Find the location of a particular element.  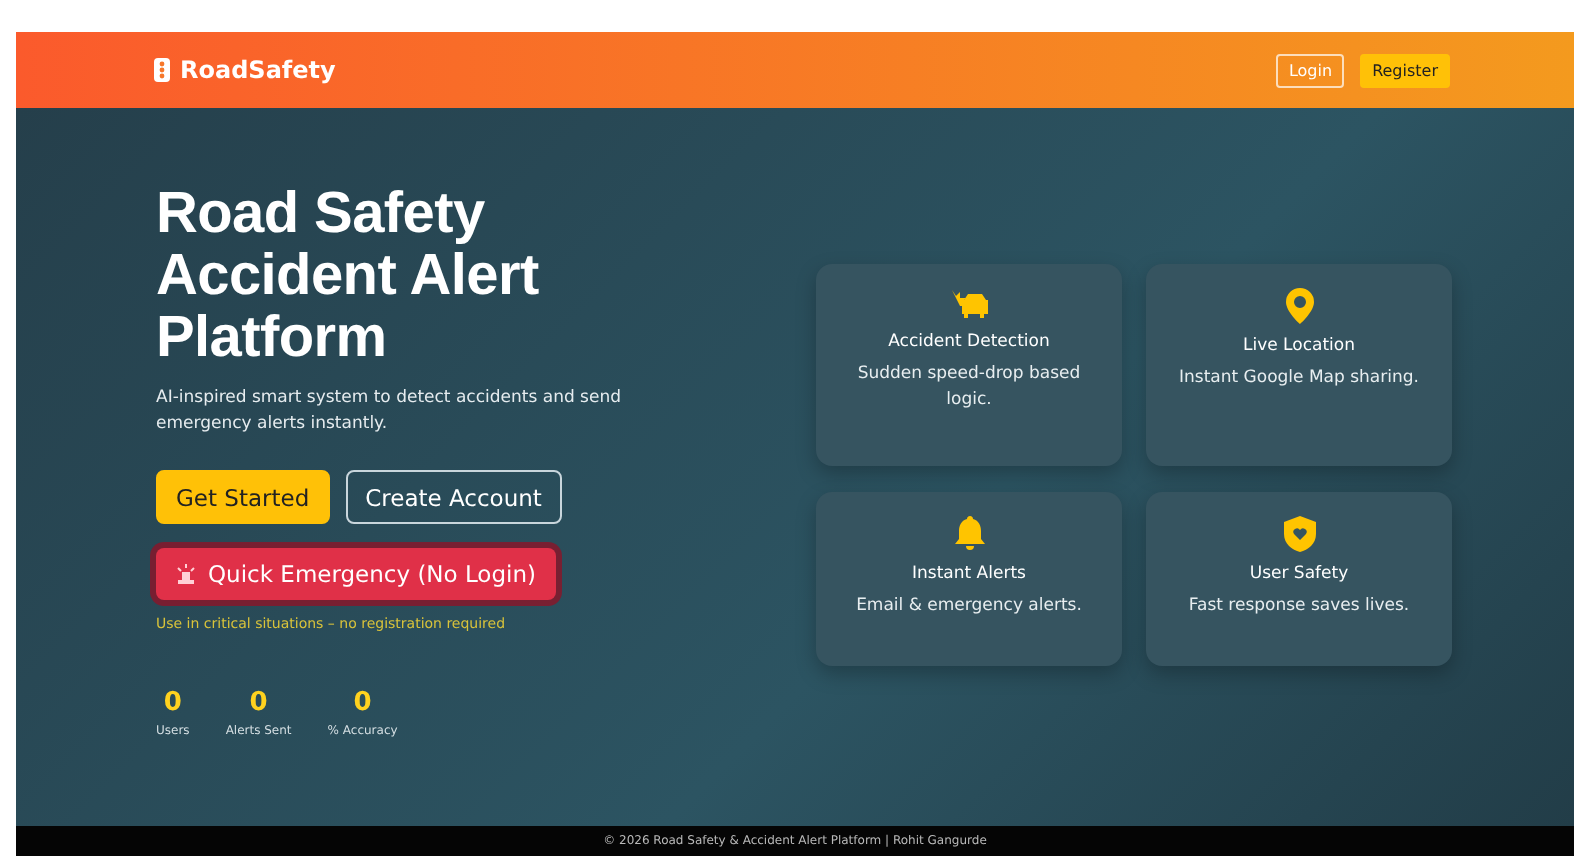

hero-title: Road Safety Accident Alert Platform is located at coordinates (348, 277).